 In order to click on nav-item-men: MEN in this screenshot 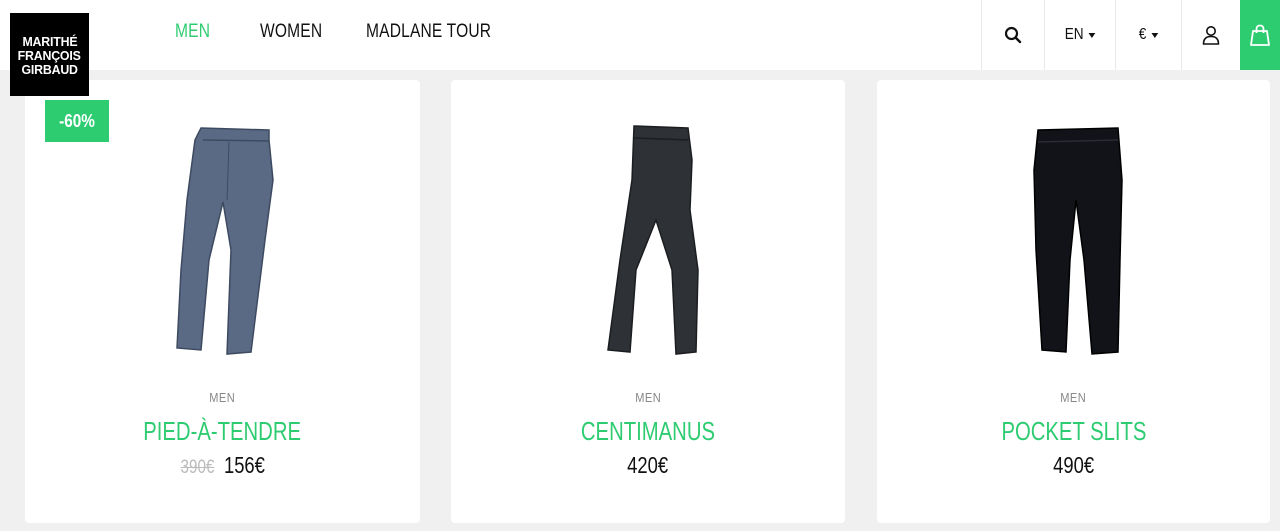, I will do `click(192, 32)`.